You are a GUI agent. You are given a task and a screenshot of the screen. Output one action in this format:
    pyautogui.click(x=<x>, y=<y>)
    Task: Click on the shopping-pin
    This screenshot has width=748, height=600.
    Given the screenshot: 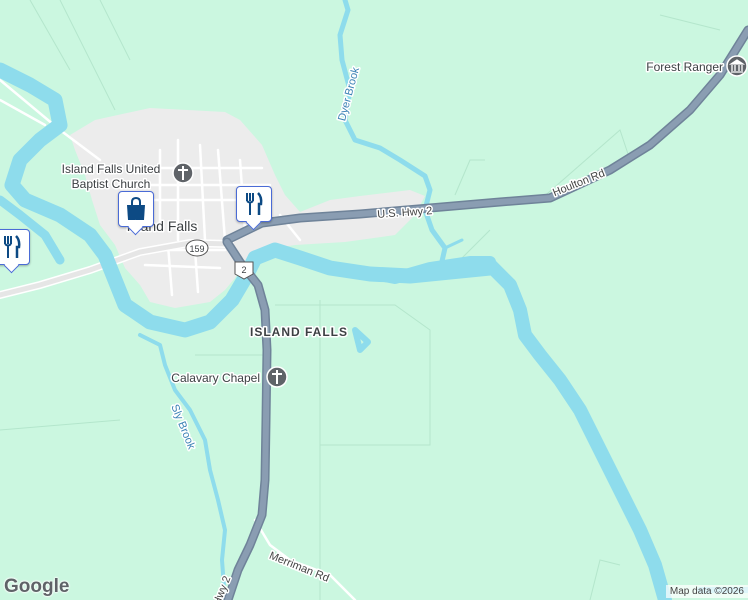 What is the action you would take?
    pyautogui.click(x=136, y=209)
    